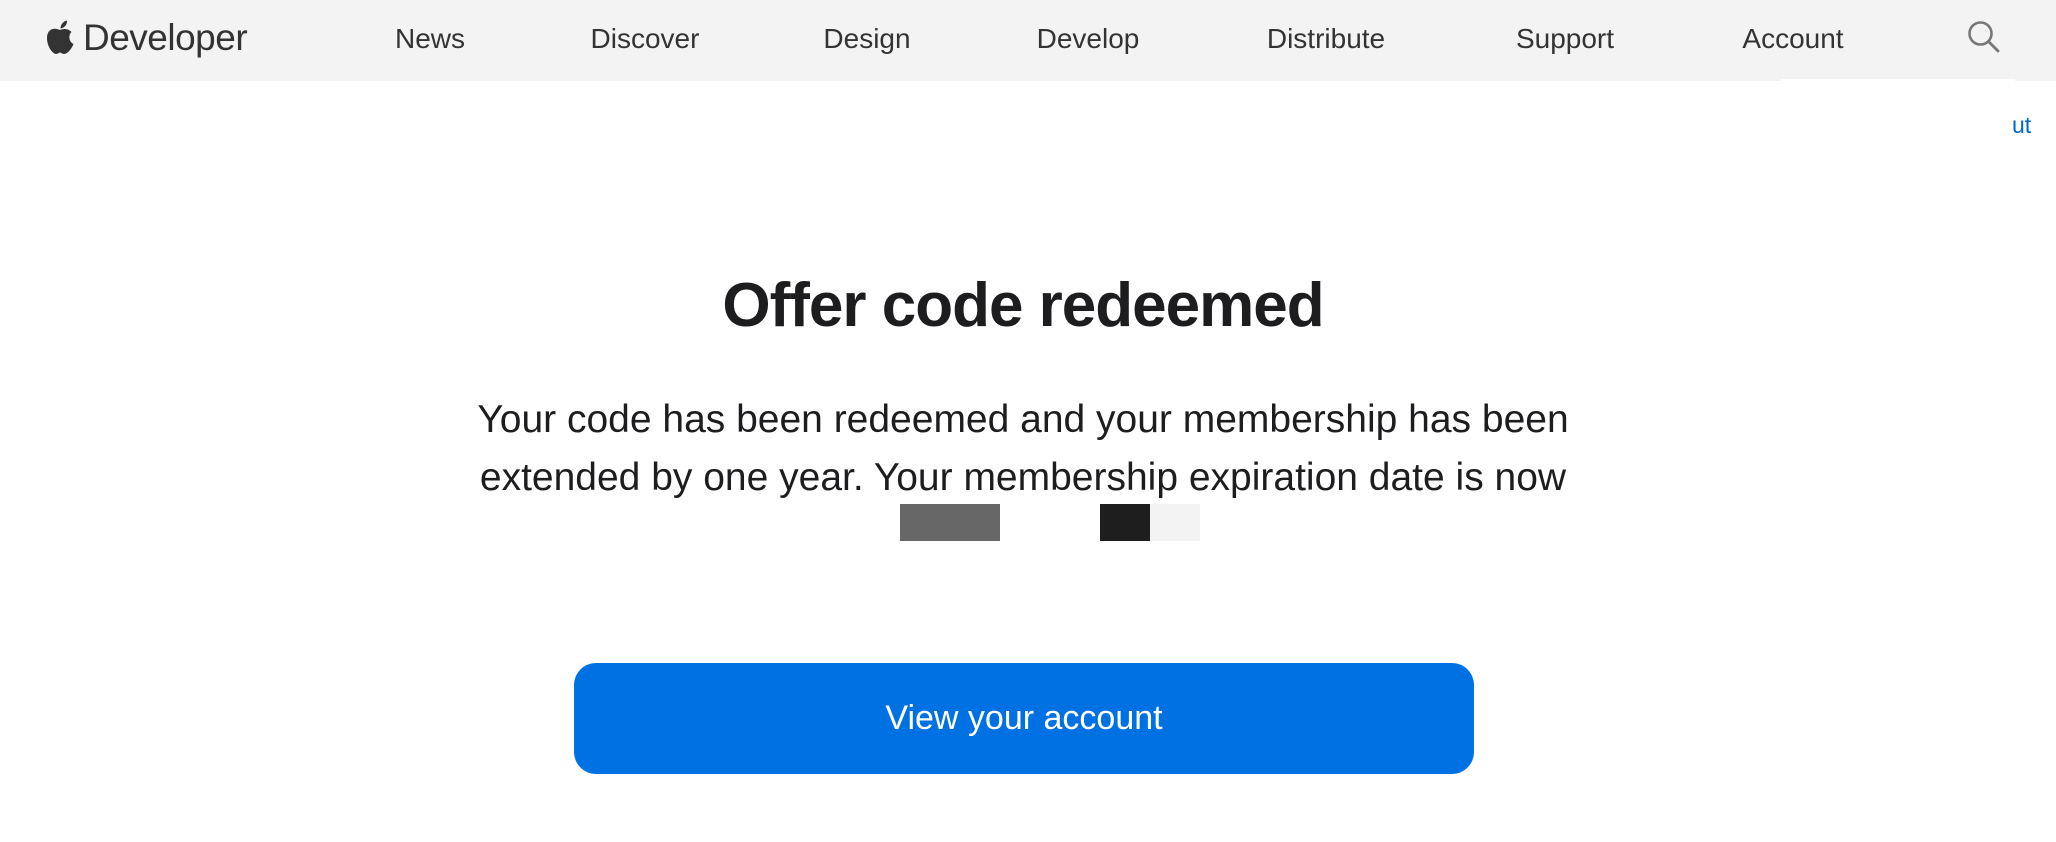  What do you see at coordinates (1984, 37) in the screenshot?
I see `search-button` at bounding box center [1984, 37].